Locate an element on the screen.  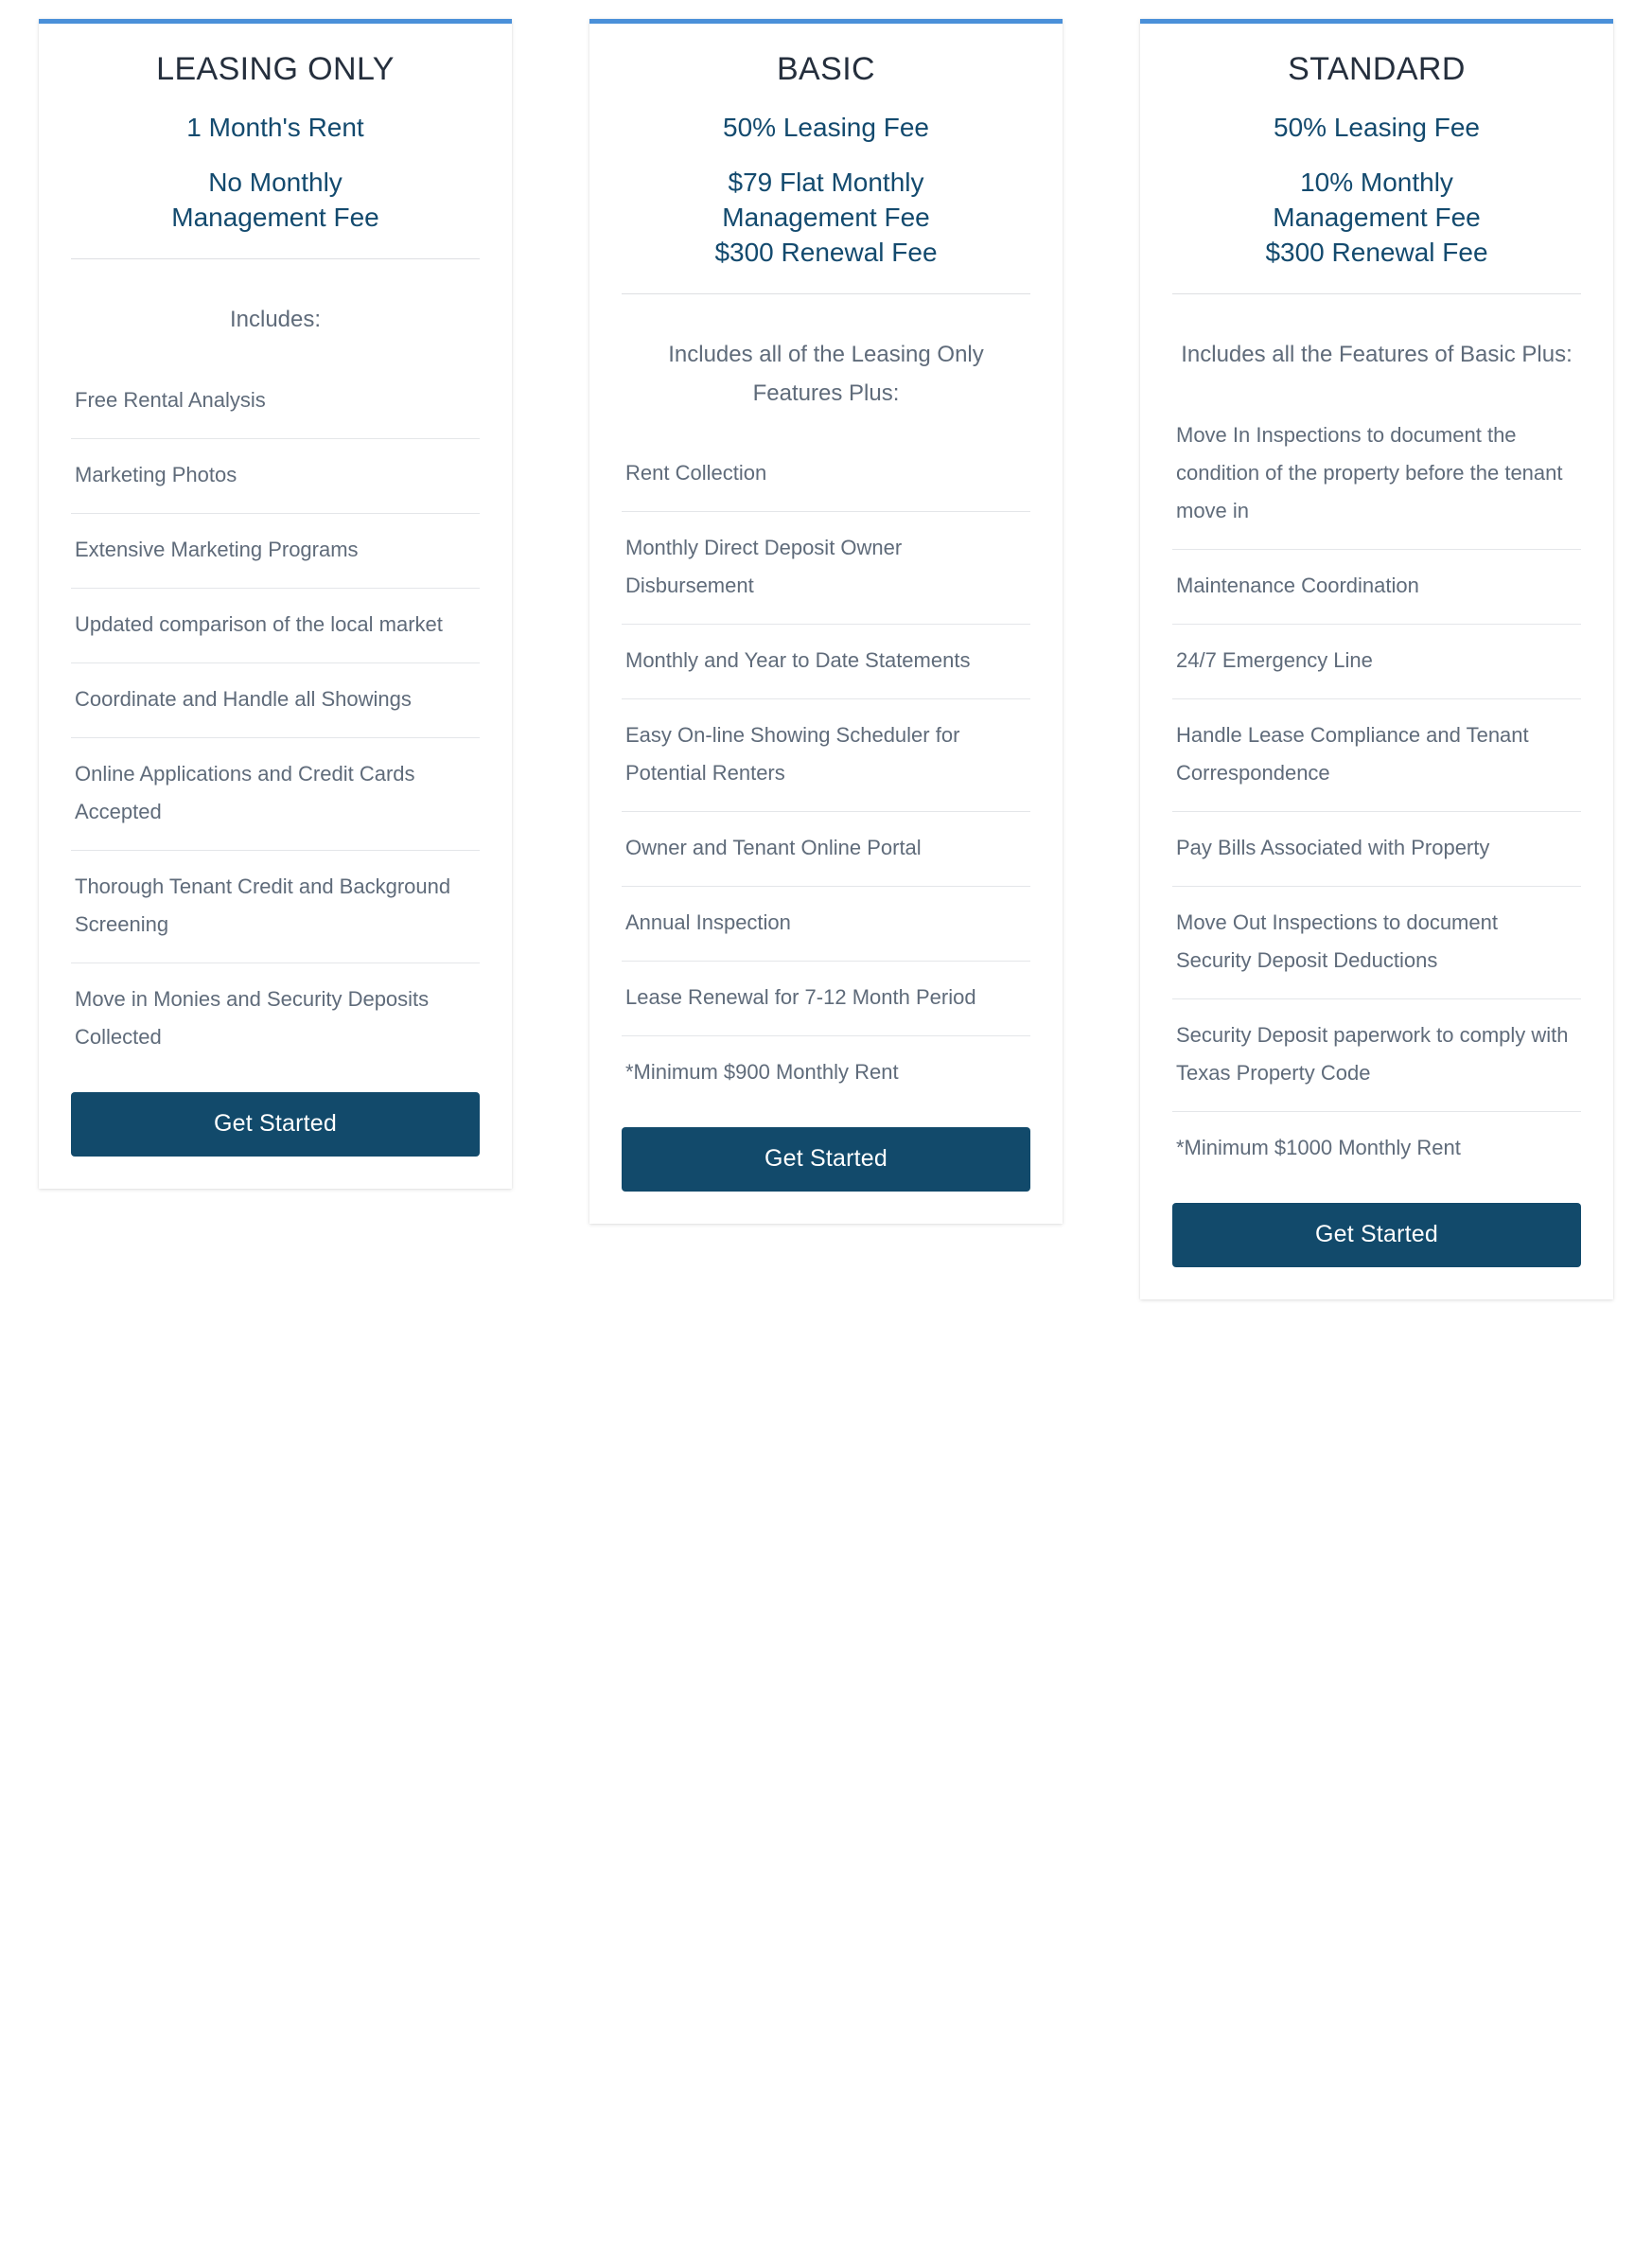
plan-title: STANDARD is located at coordinates (1377, 69).